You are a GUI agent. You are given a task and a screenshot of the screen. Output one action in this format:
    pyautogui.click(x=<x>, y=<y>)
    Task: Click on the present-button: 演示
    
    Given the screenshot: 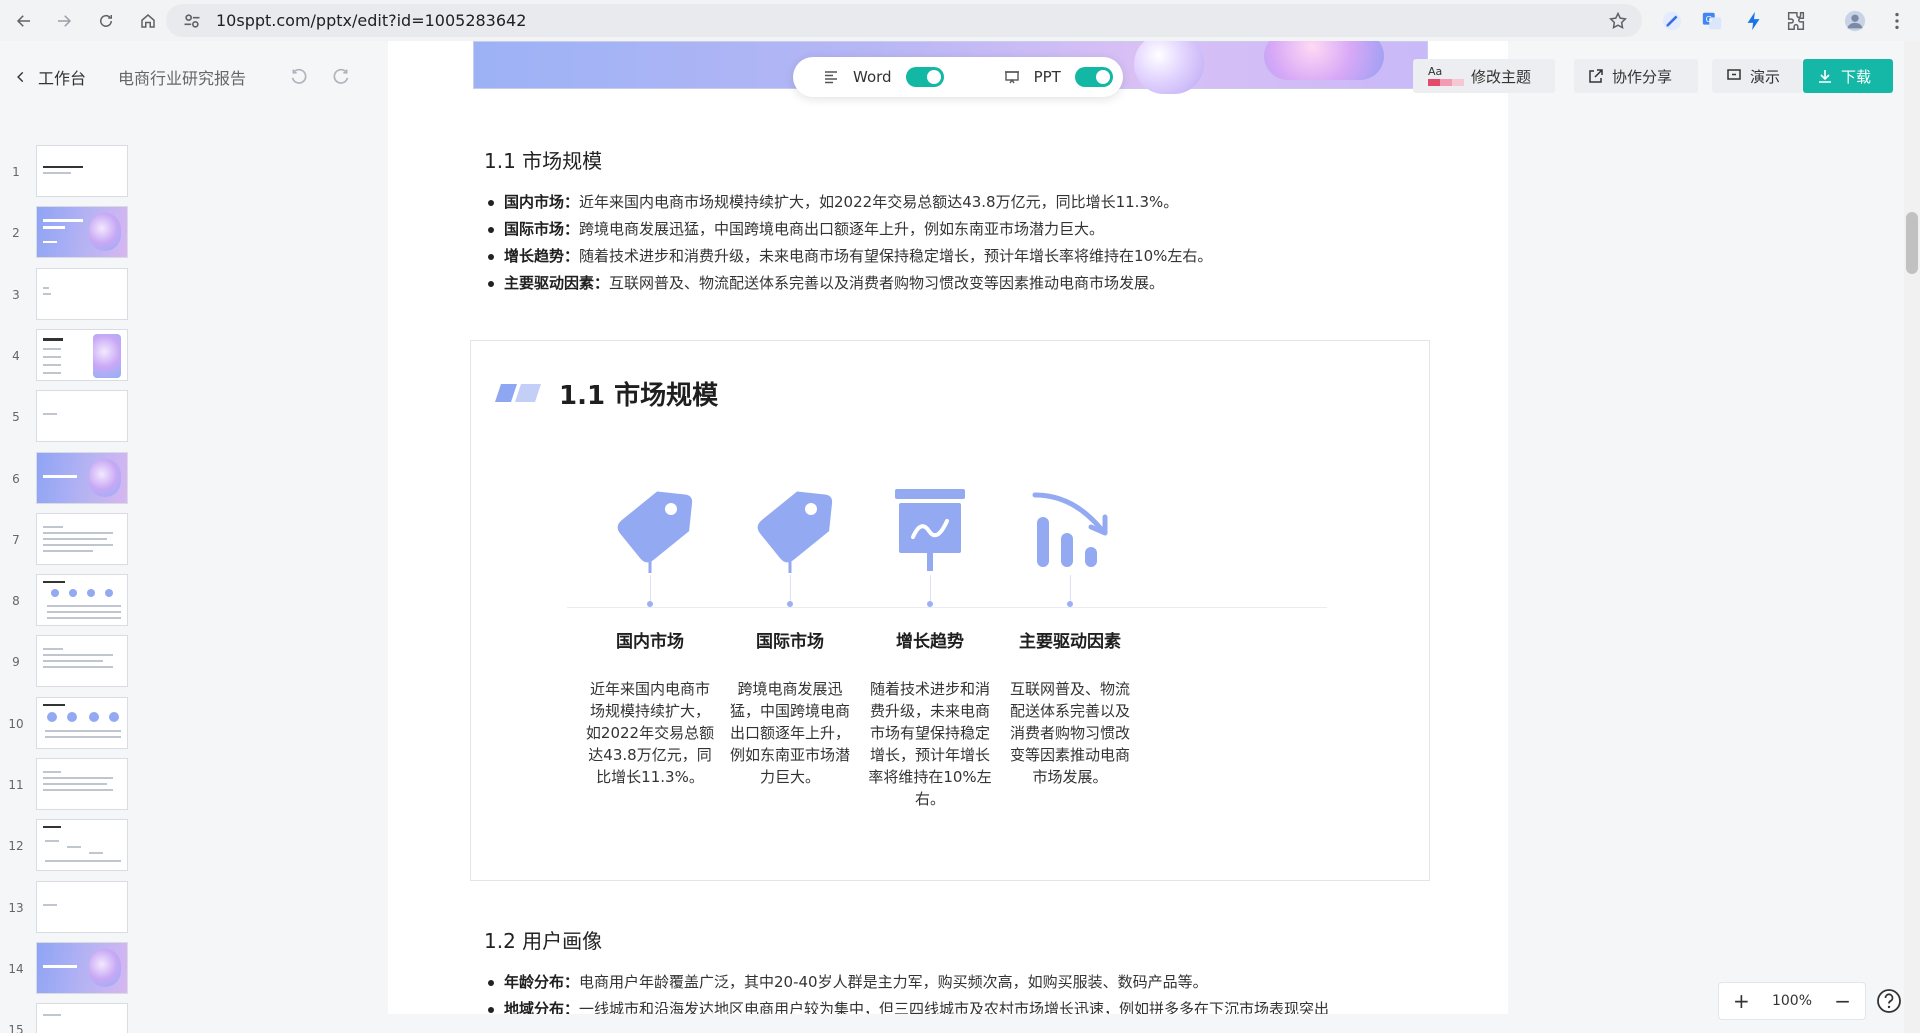 What is the action you would take?
    pyautogui.click(x=1757, y=76)
    